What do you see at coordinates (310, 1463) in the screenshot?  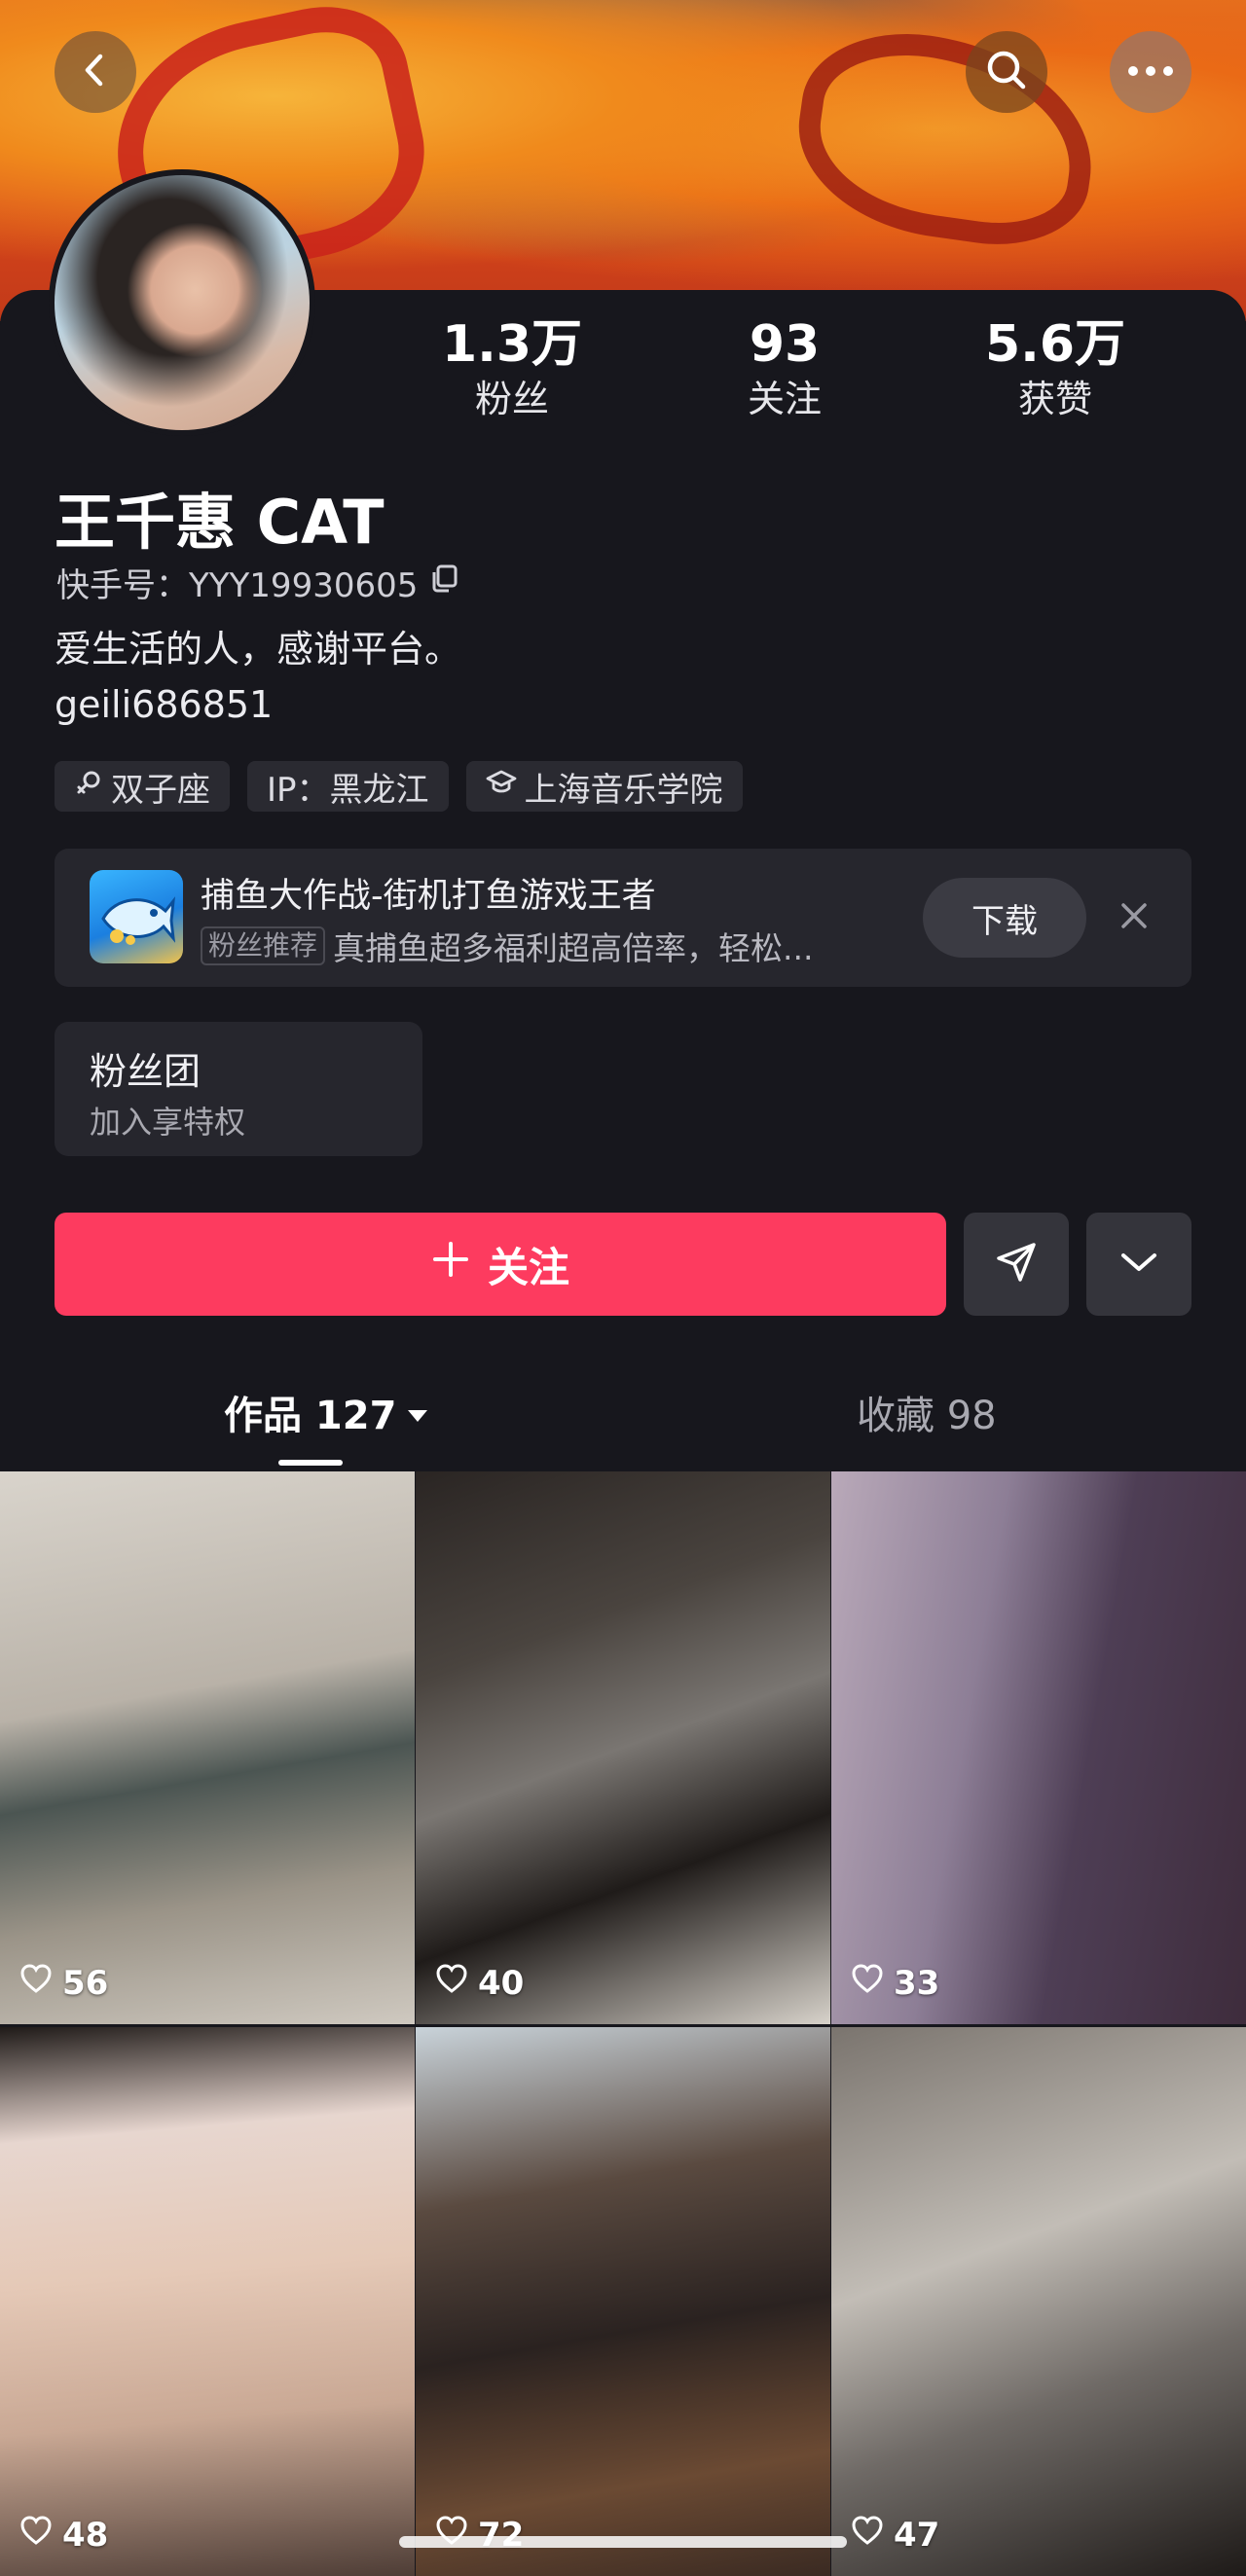 I see `active-tab-indicator` at bounding box center [310, 1463].